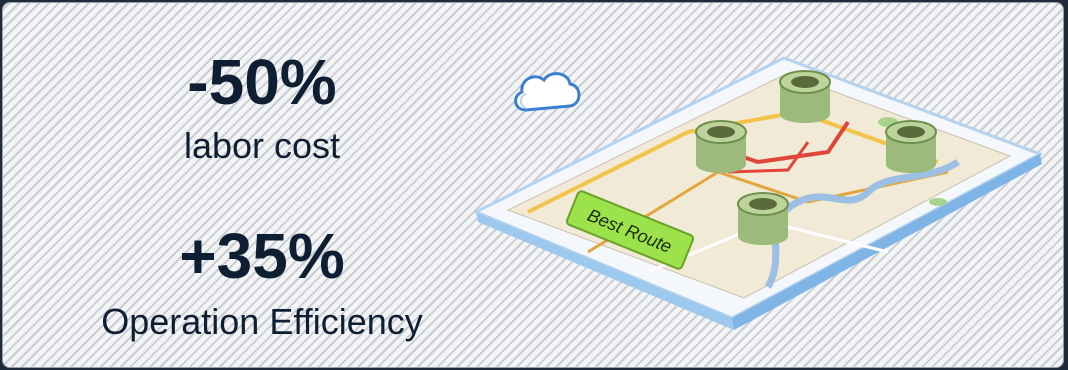 The image size is (1068, 370). Describe the element at coordinates (262, 321) in the screenshot. I see `efficiency-label: Operation Efficiency` at that location.